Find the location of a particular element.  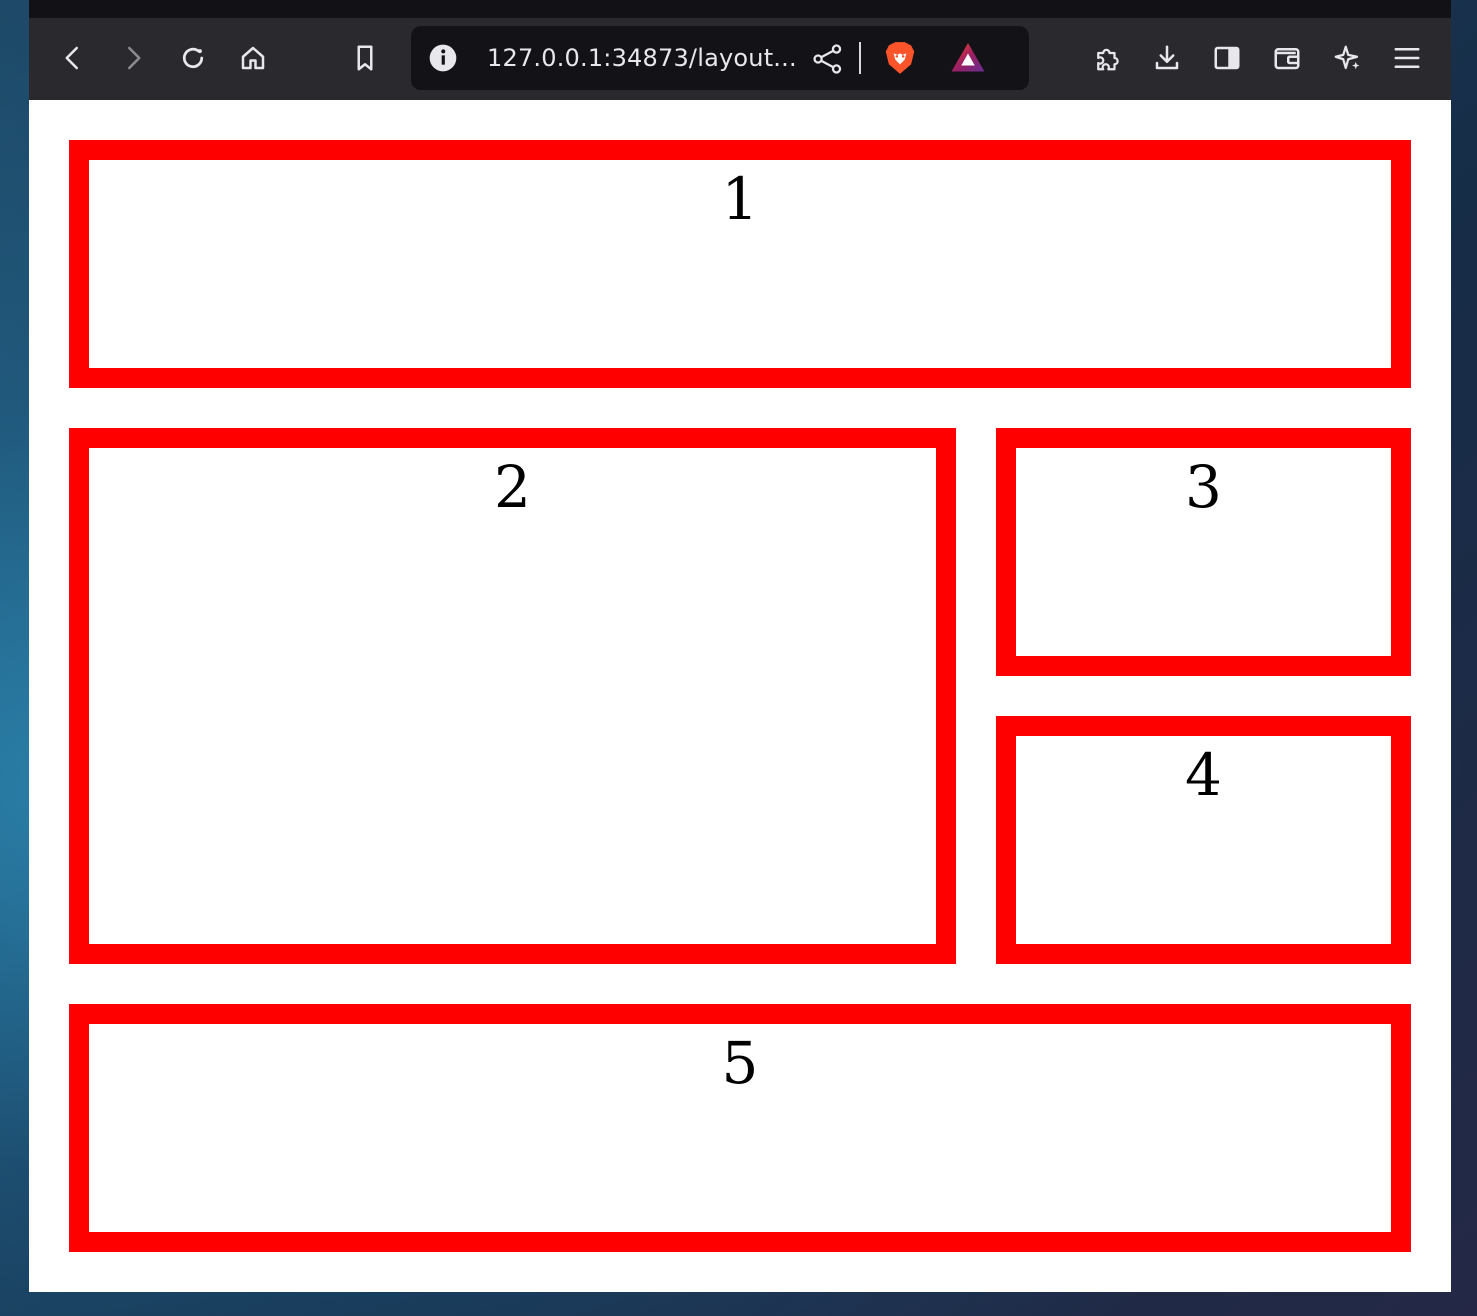

sparkle-icon is located at coordinates (1347, 58).